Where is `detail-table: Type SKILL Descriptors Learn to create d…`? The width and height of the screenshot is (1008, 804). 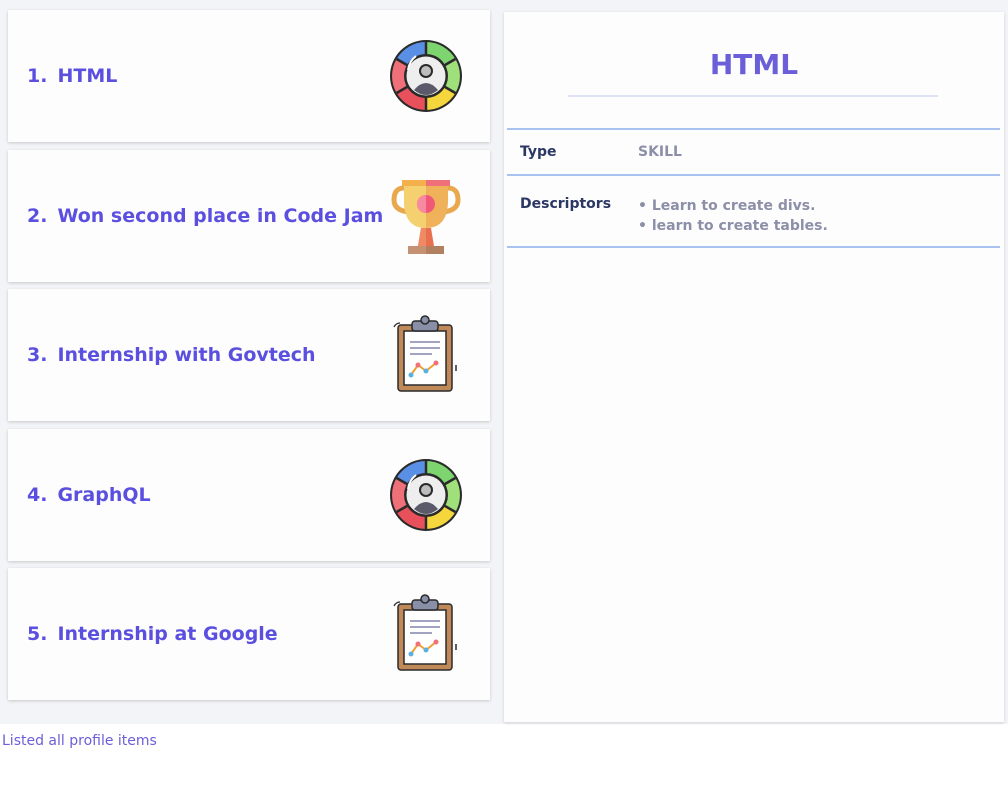 detail-table: Type SKILL Descriptors Learn to create d… is located at coordinates (753, 188).